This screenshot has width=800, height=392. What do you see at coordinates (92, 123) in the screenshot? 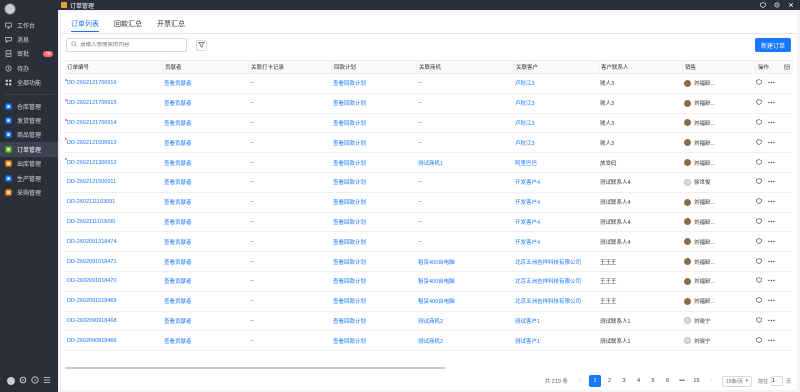
I see `order-id-link: DD-2602121706914` at bounding box center [92, 123].